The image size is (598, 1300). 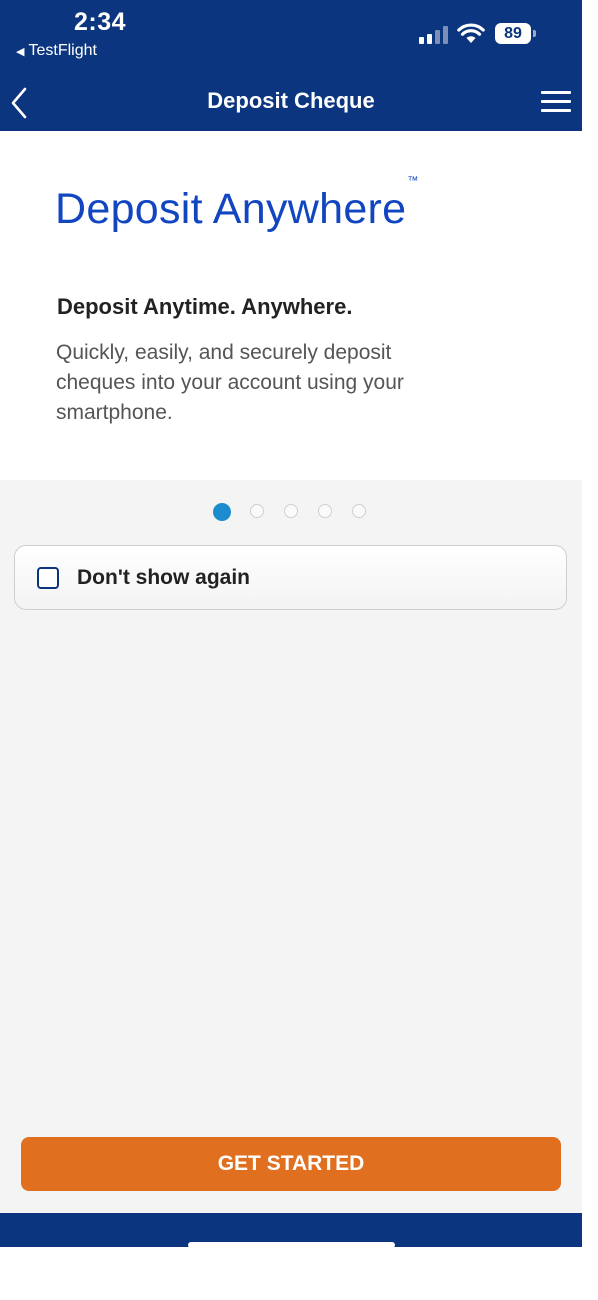 I want to click on status-time: 2:34, so click(x=100, y=22).